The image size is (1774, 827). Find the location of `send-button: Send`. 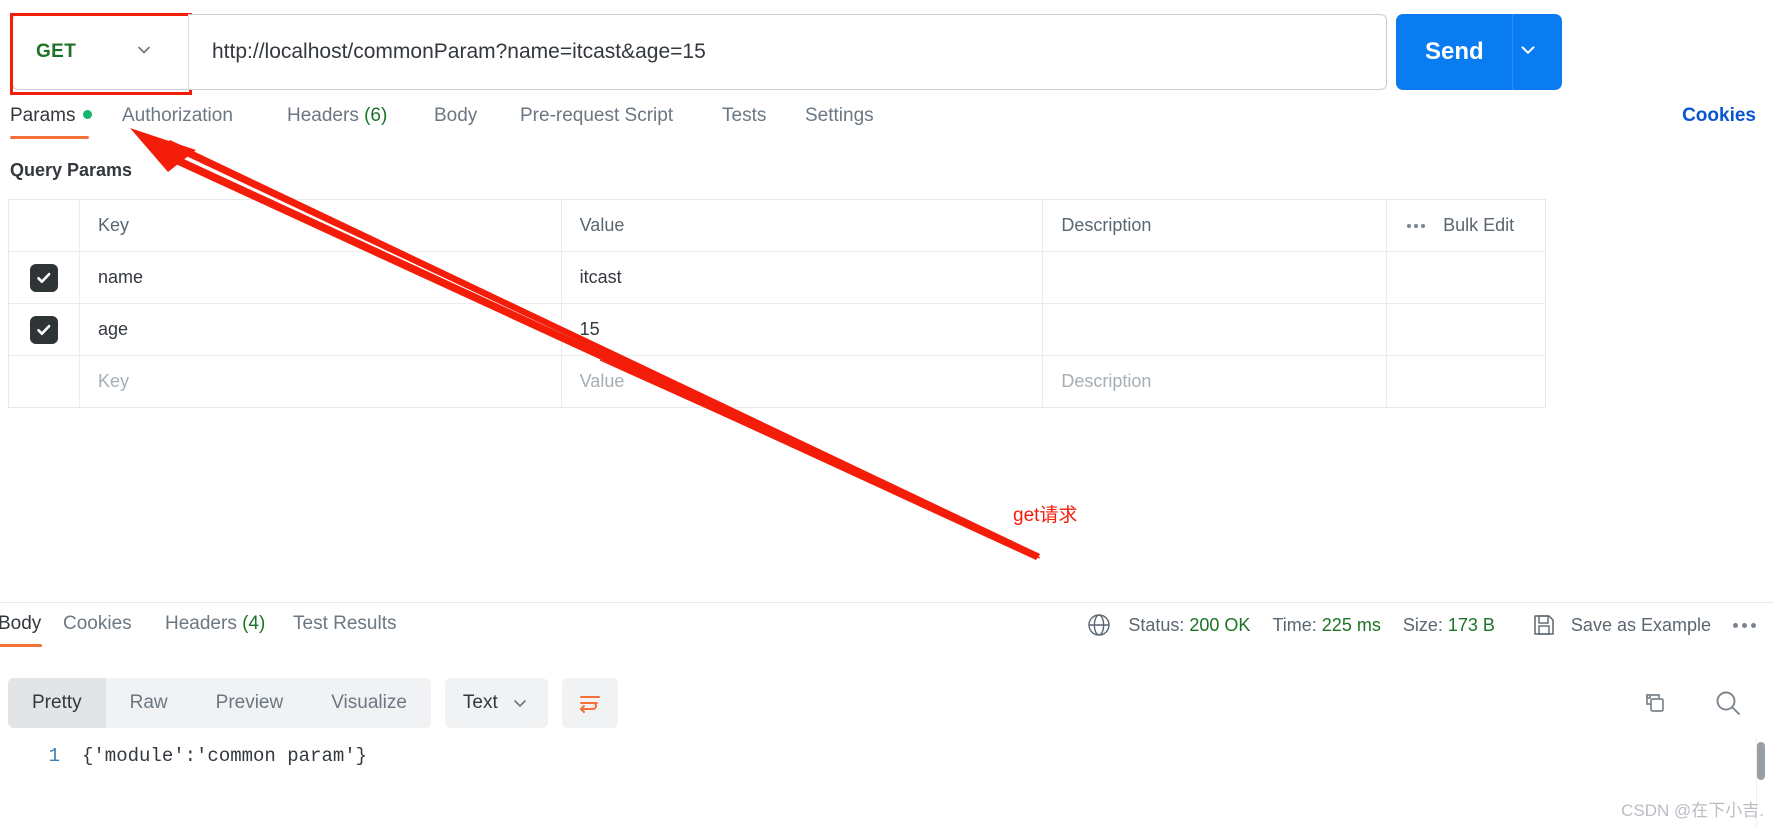

send-button: Send is located at coordinates (1479, 52).